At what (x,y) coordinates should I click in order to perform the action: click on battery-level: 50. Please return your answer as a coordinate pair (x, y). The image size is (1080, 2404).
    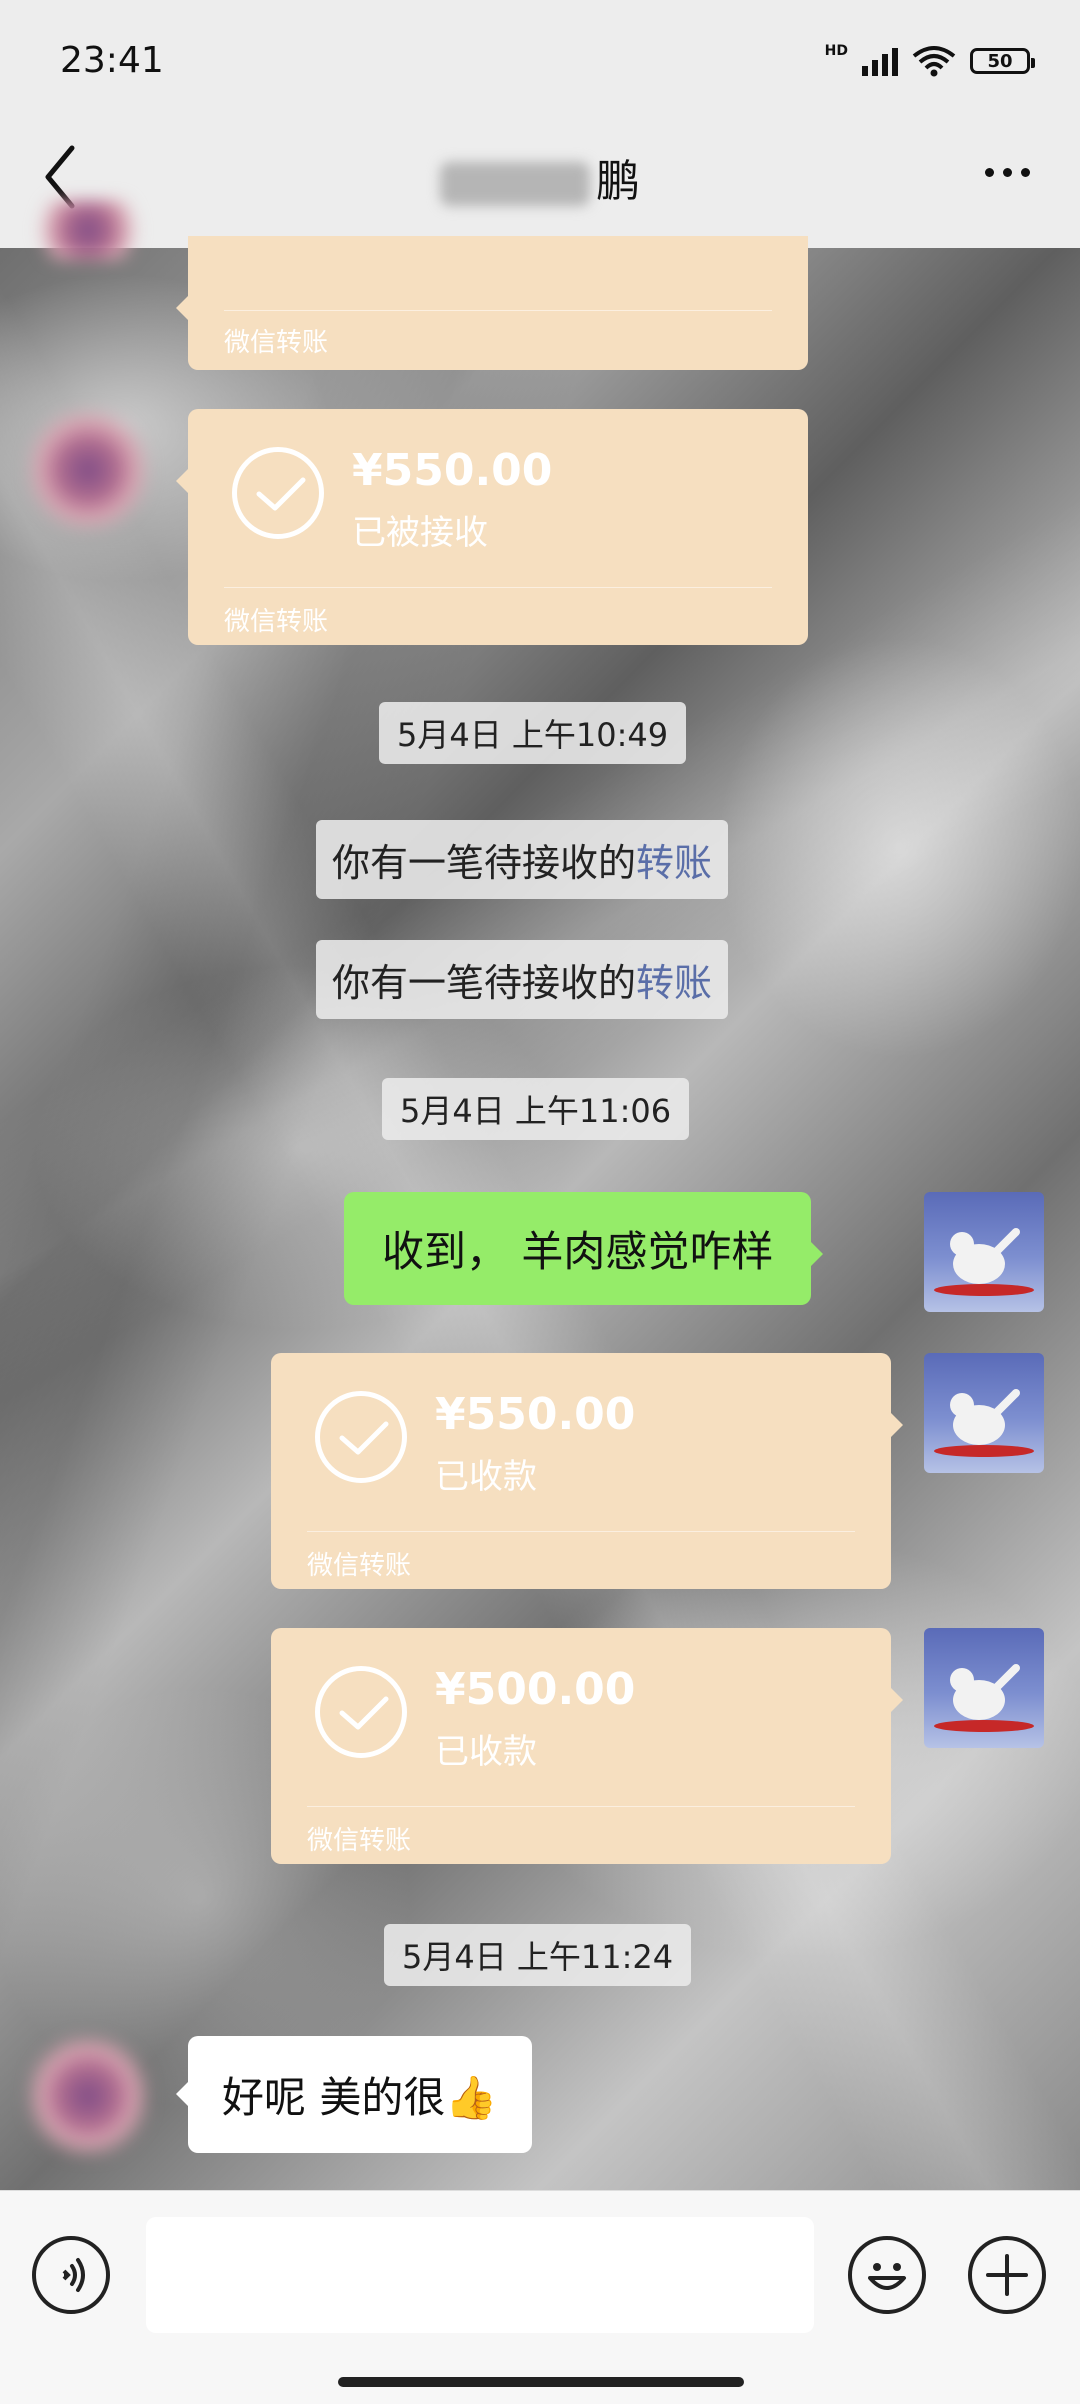
    Looking at the image, I should click on (1000, 61).